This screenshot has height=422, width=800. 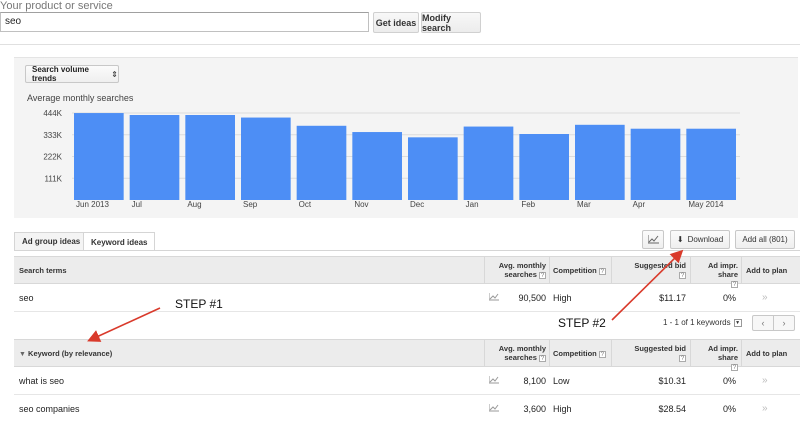 I want to click on col-keyword-label: Keyword (by relevance), so click(x=70, y=353).